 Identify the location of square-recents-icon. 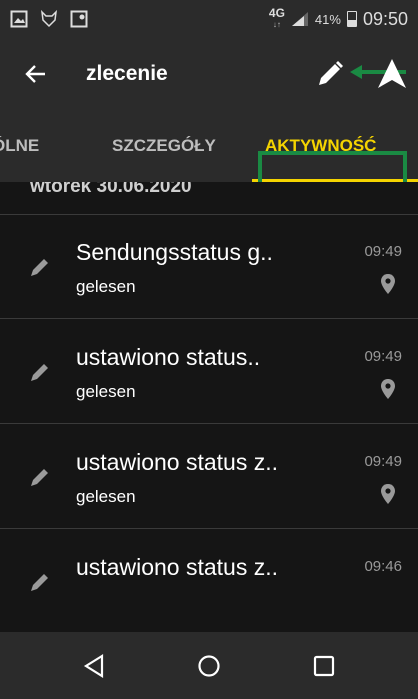
(324, 665).